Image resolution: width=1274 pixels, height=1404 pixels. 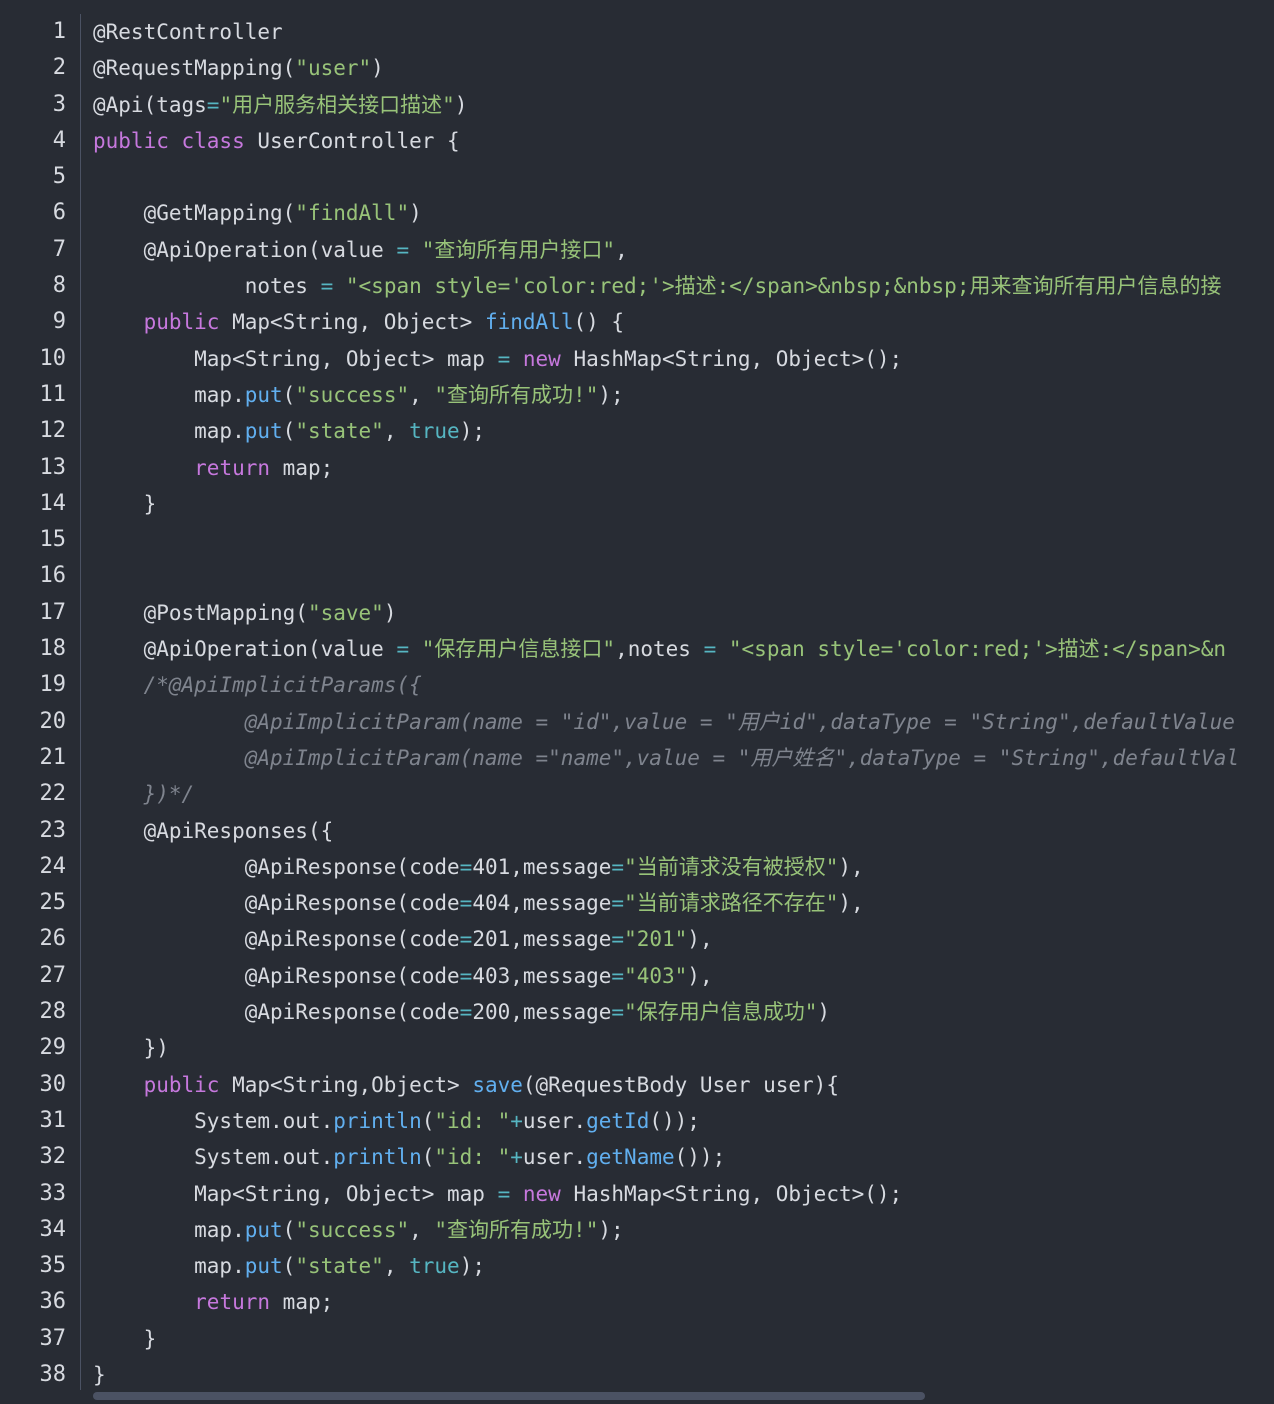 What do you see at coordinates (671, 141) in the screenshot?
I see `code-line: public class UserController {` at bounding box center [671, 141].